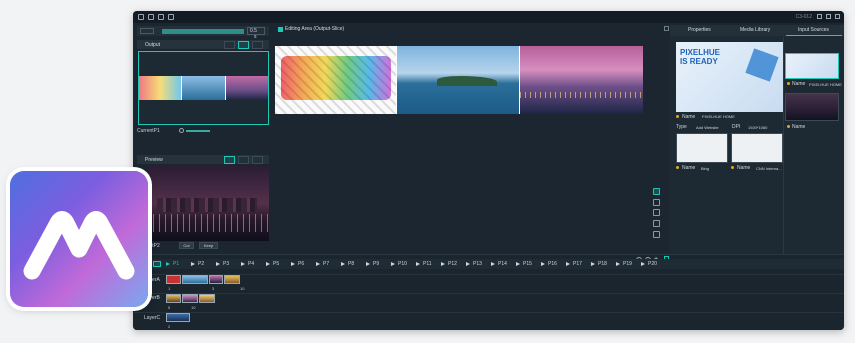 This screenshot has width=855, height=343. What do you see at coordinates (276, 264) in the screenshot?
I see `preset-p5: P5` at bounding box center [276, 264].